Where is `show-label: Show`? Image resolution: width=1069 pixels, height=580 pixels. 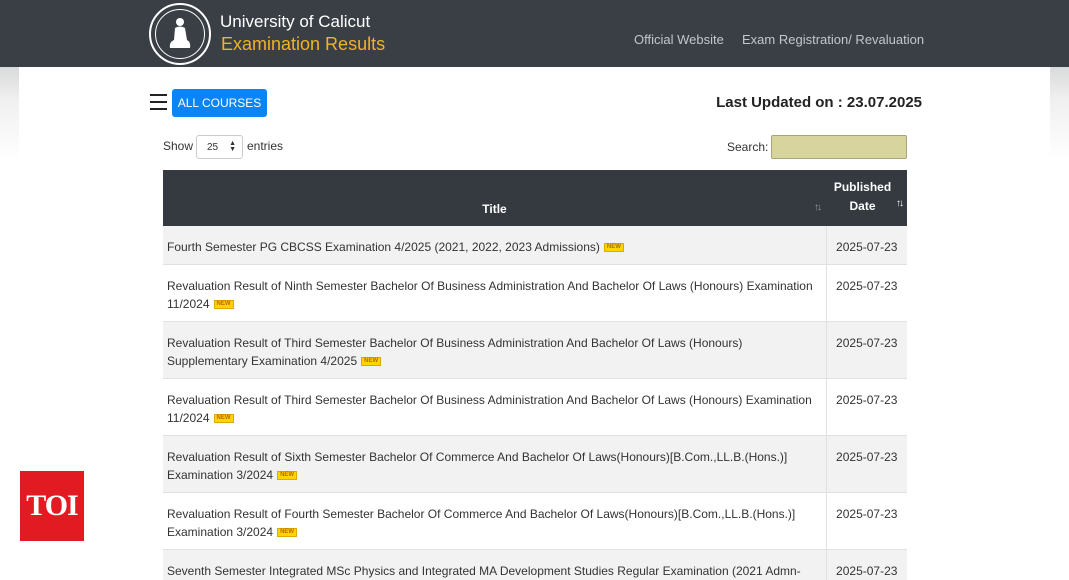 show-label: Show is located at coordinates (178, 146).